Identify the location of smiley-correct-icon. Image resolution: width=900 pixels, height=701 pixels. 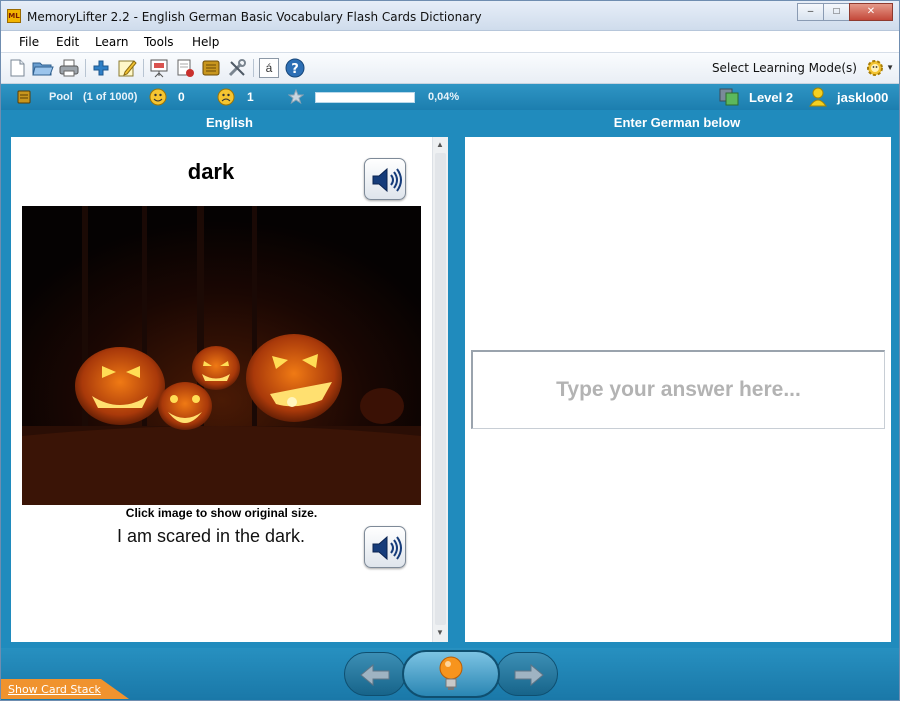
(158, 97).